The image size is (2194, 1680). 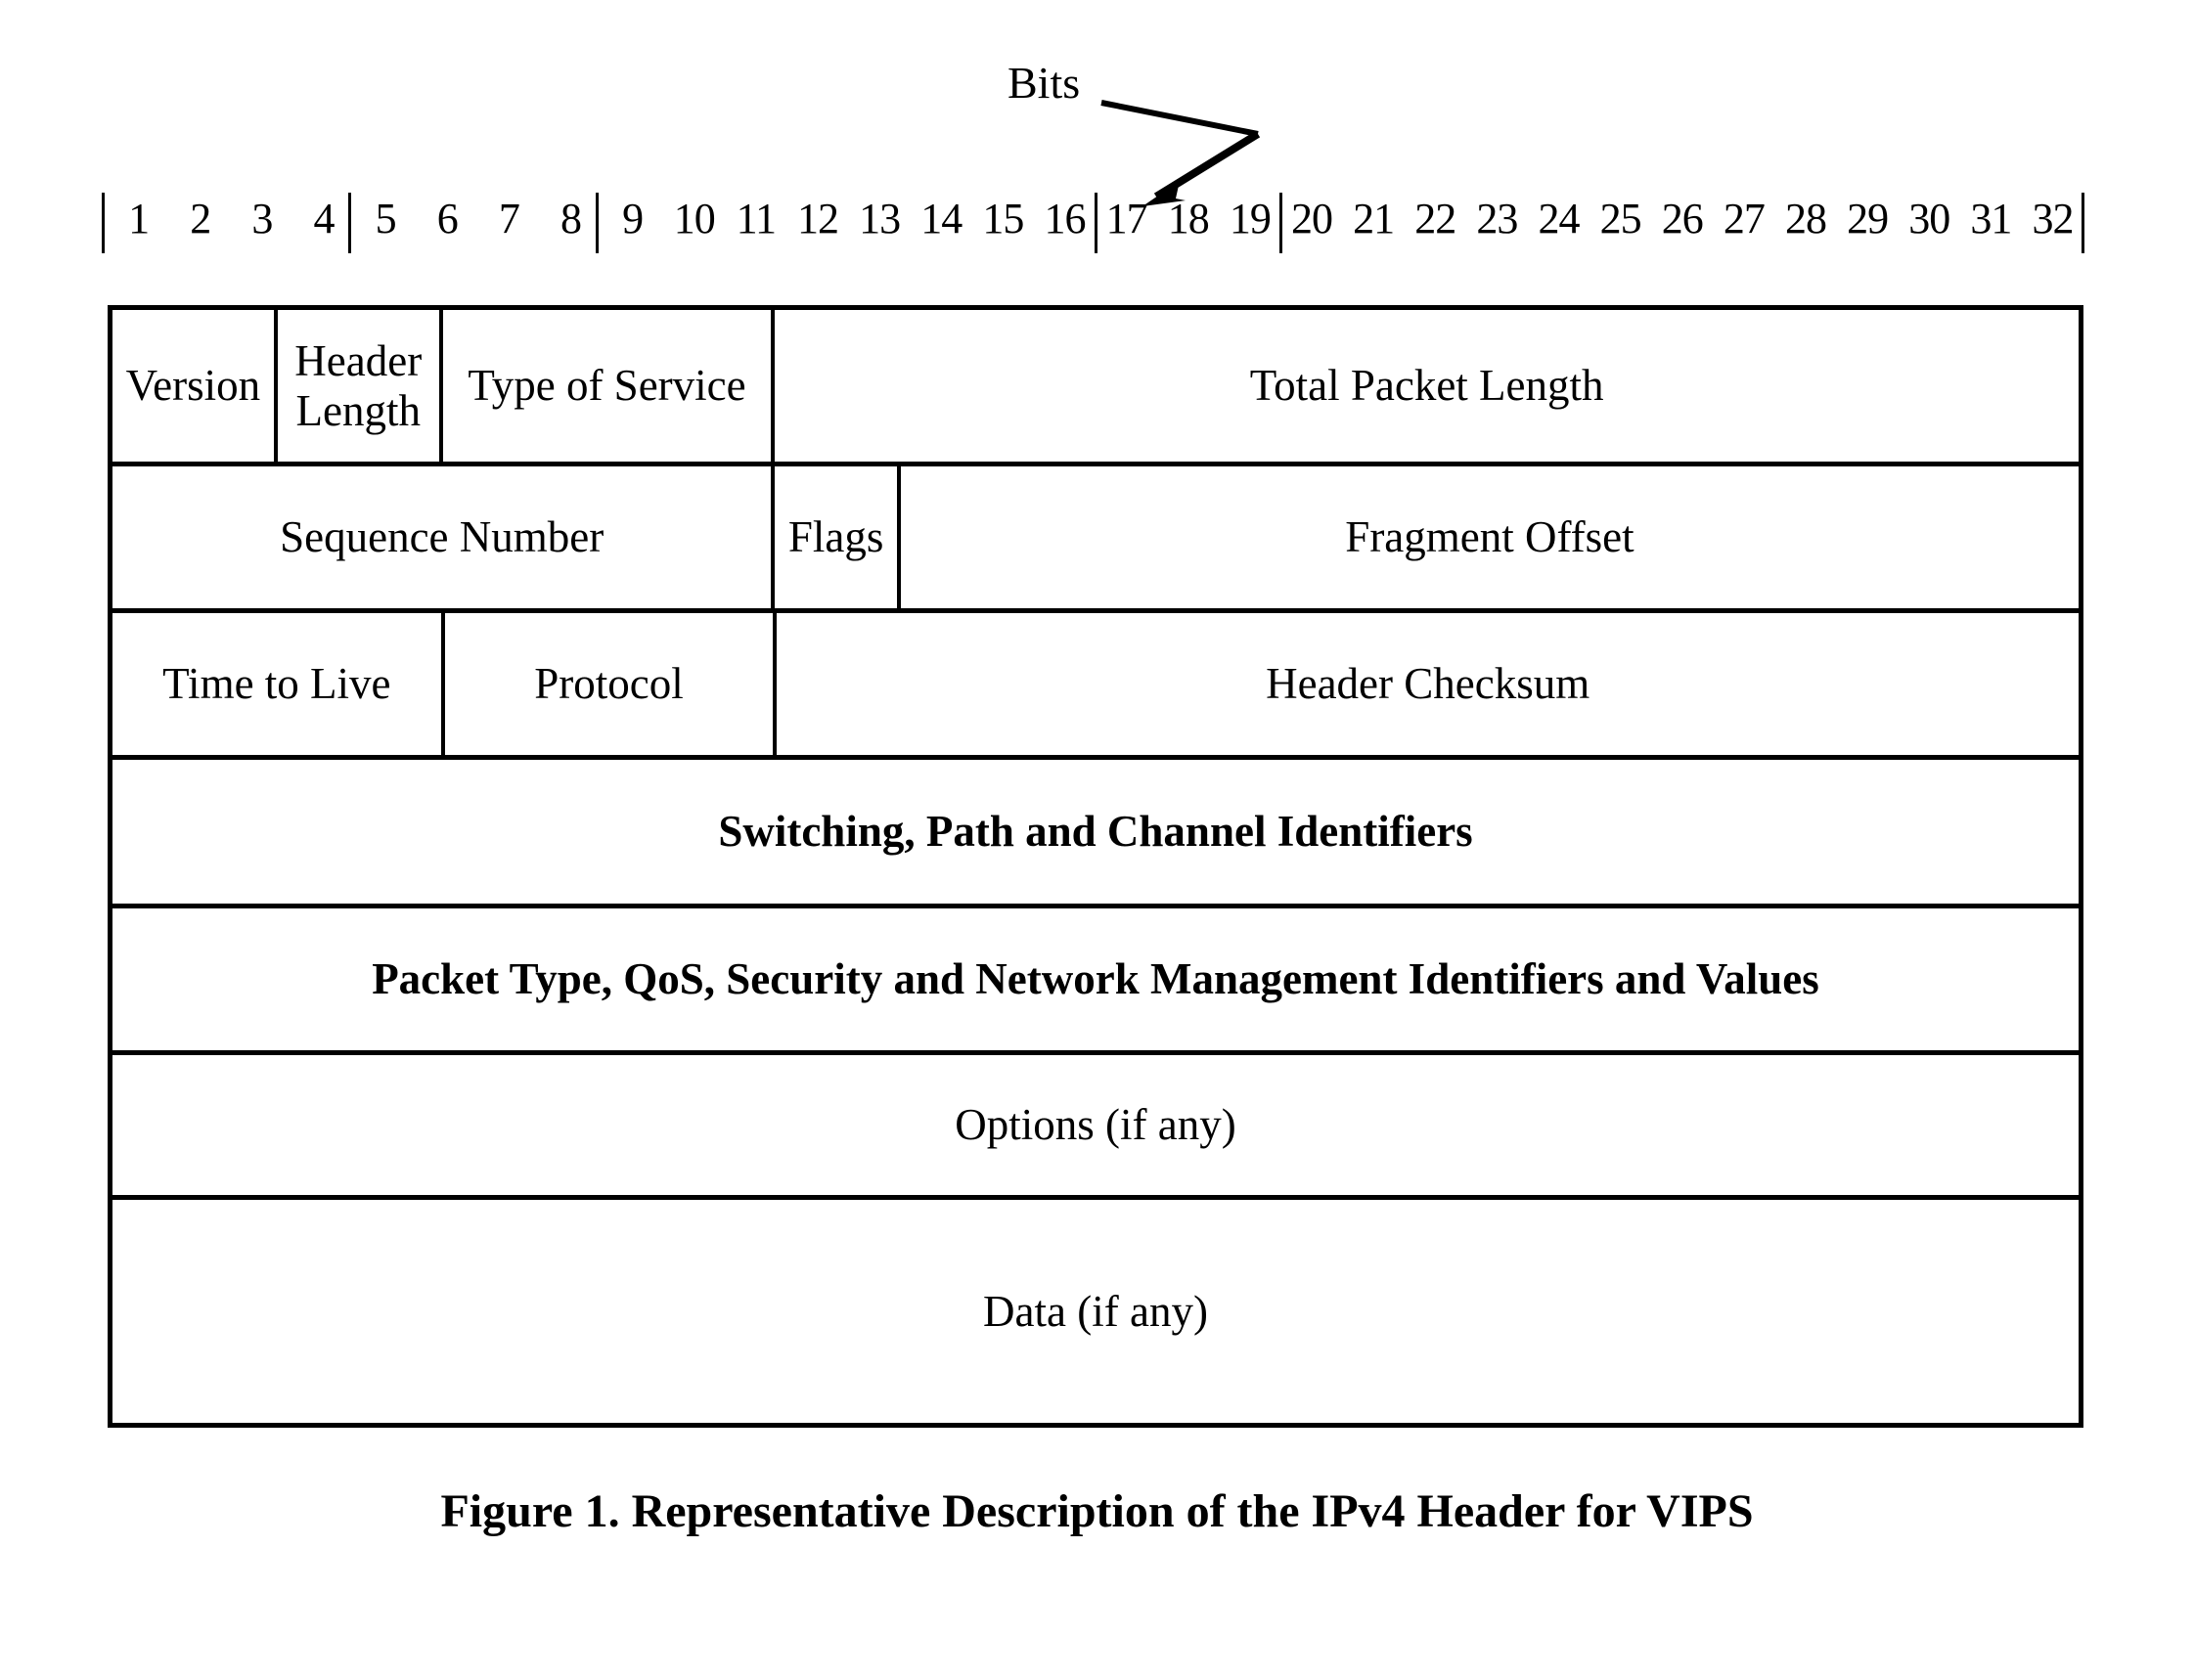 I want to click on bit-number: 13, so click(x=880, y=219).